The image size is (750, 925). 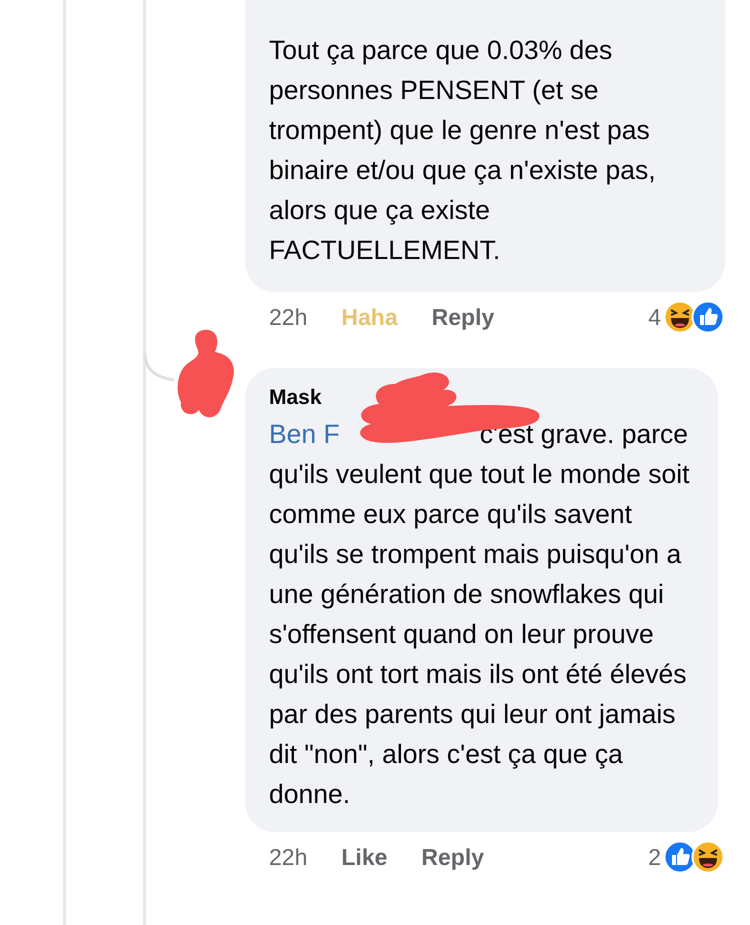 I want to click on like-icon, so click(x=708, y=317).